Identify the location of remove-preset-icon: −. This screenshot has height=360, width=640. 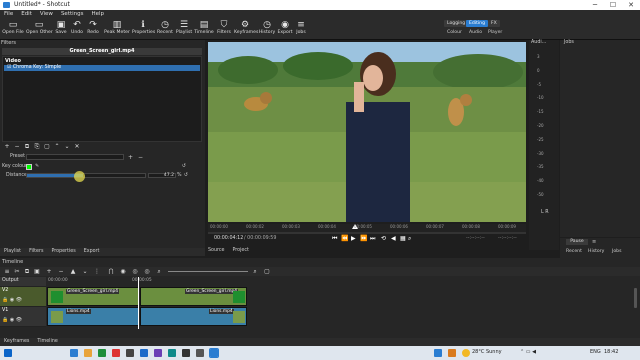
(140, 157).